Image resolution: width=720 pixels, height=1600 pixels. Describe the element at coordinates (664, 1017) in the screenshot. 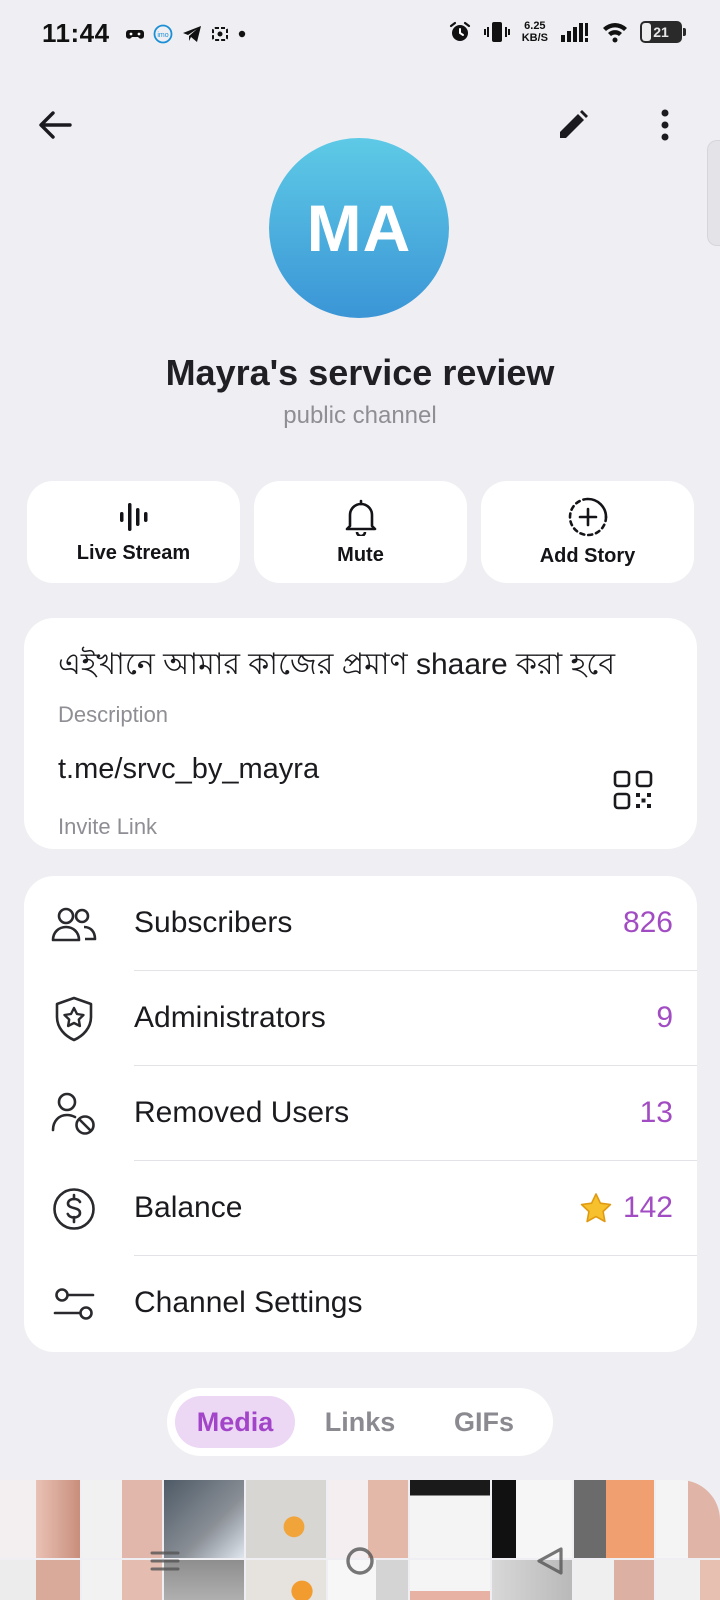

I see `administrators-count: 9` at that location.